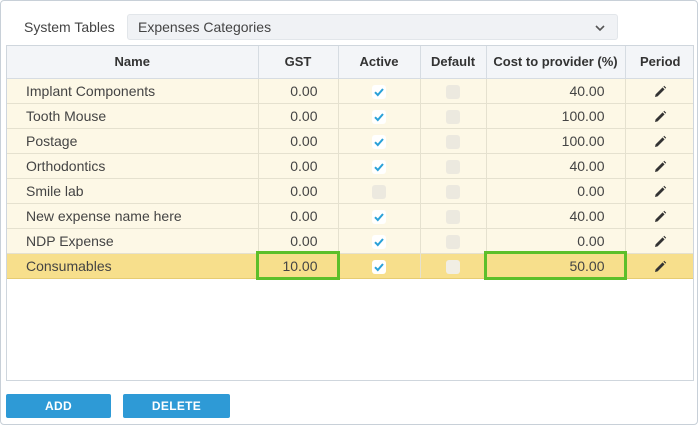 The height and width of the screenshot is (425, 698). What do you see at coordinates (555, 265) in the screenshot?
I see `cell-cost: 50.00` at bounding box center [555, 265].